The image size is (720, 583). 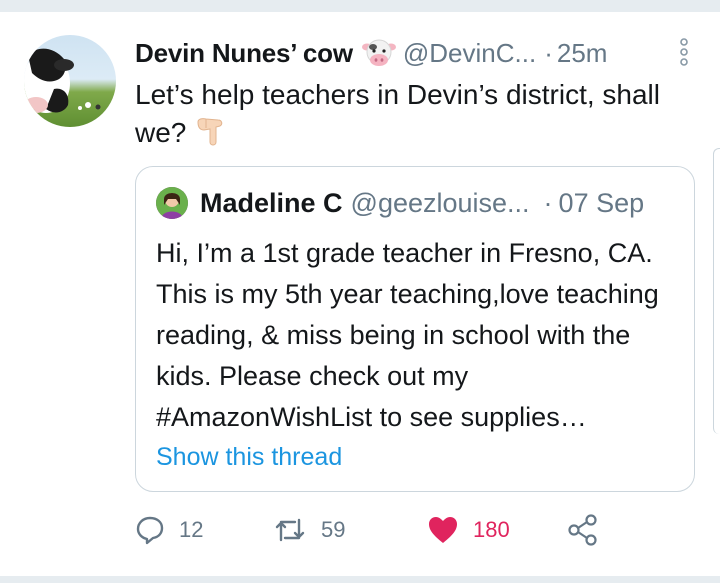 What do you see at coordinates (309, 530) in the screenshot?
I see `retweet-button: 59` at bounding box center [309, 530].